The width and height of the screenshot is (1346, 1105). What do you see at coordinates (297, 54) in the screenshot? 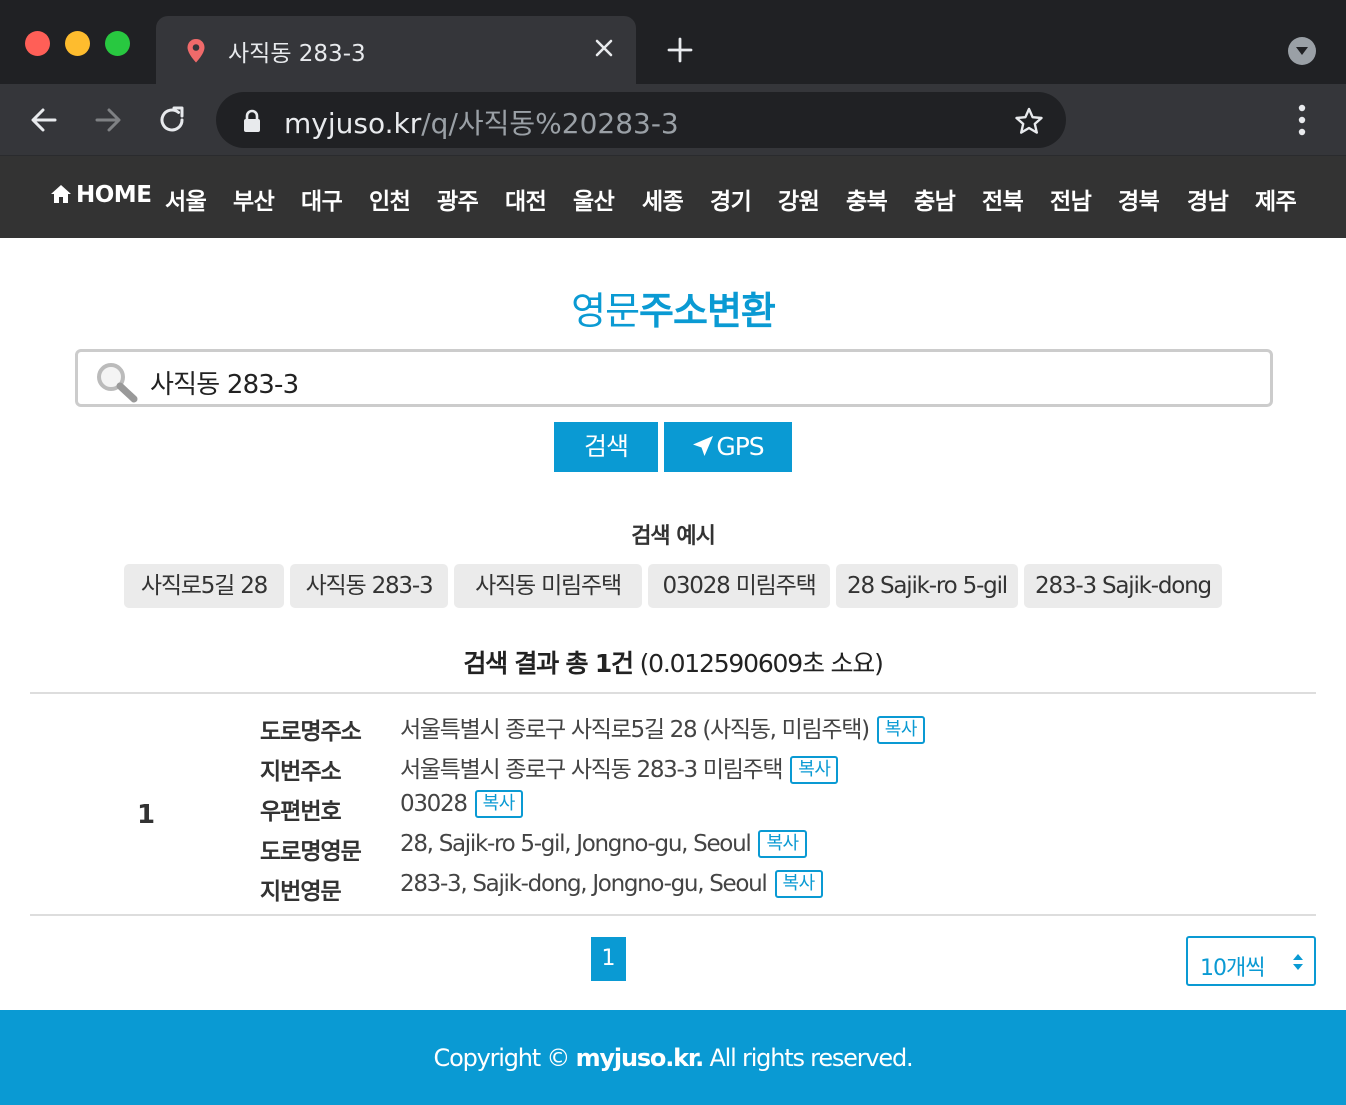
I see `tab-title: 사직동 283-3` at bounding box center [297, 54].